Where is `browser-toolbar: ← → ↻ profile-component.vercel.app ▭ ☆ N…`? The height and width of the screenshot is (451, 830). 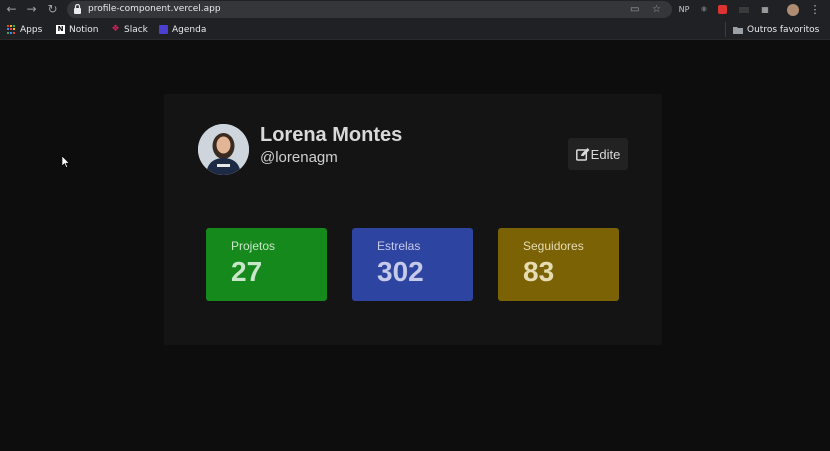 browser-toolbar: ← → ↻ profile-component.vercel.app ▭ ☆ N… is located at coordinates (415, 9).